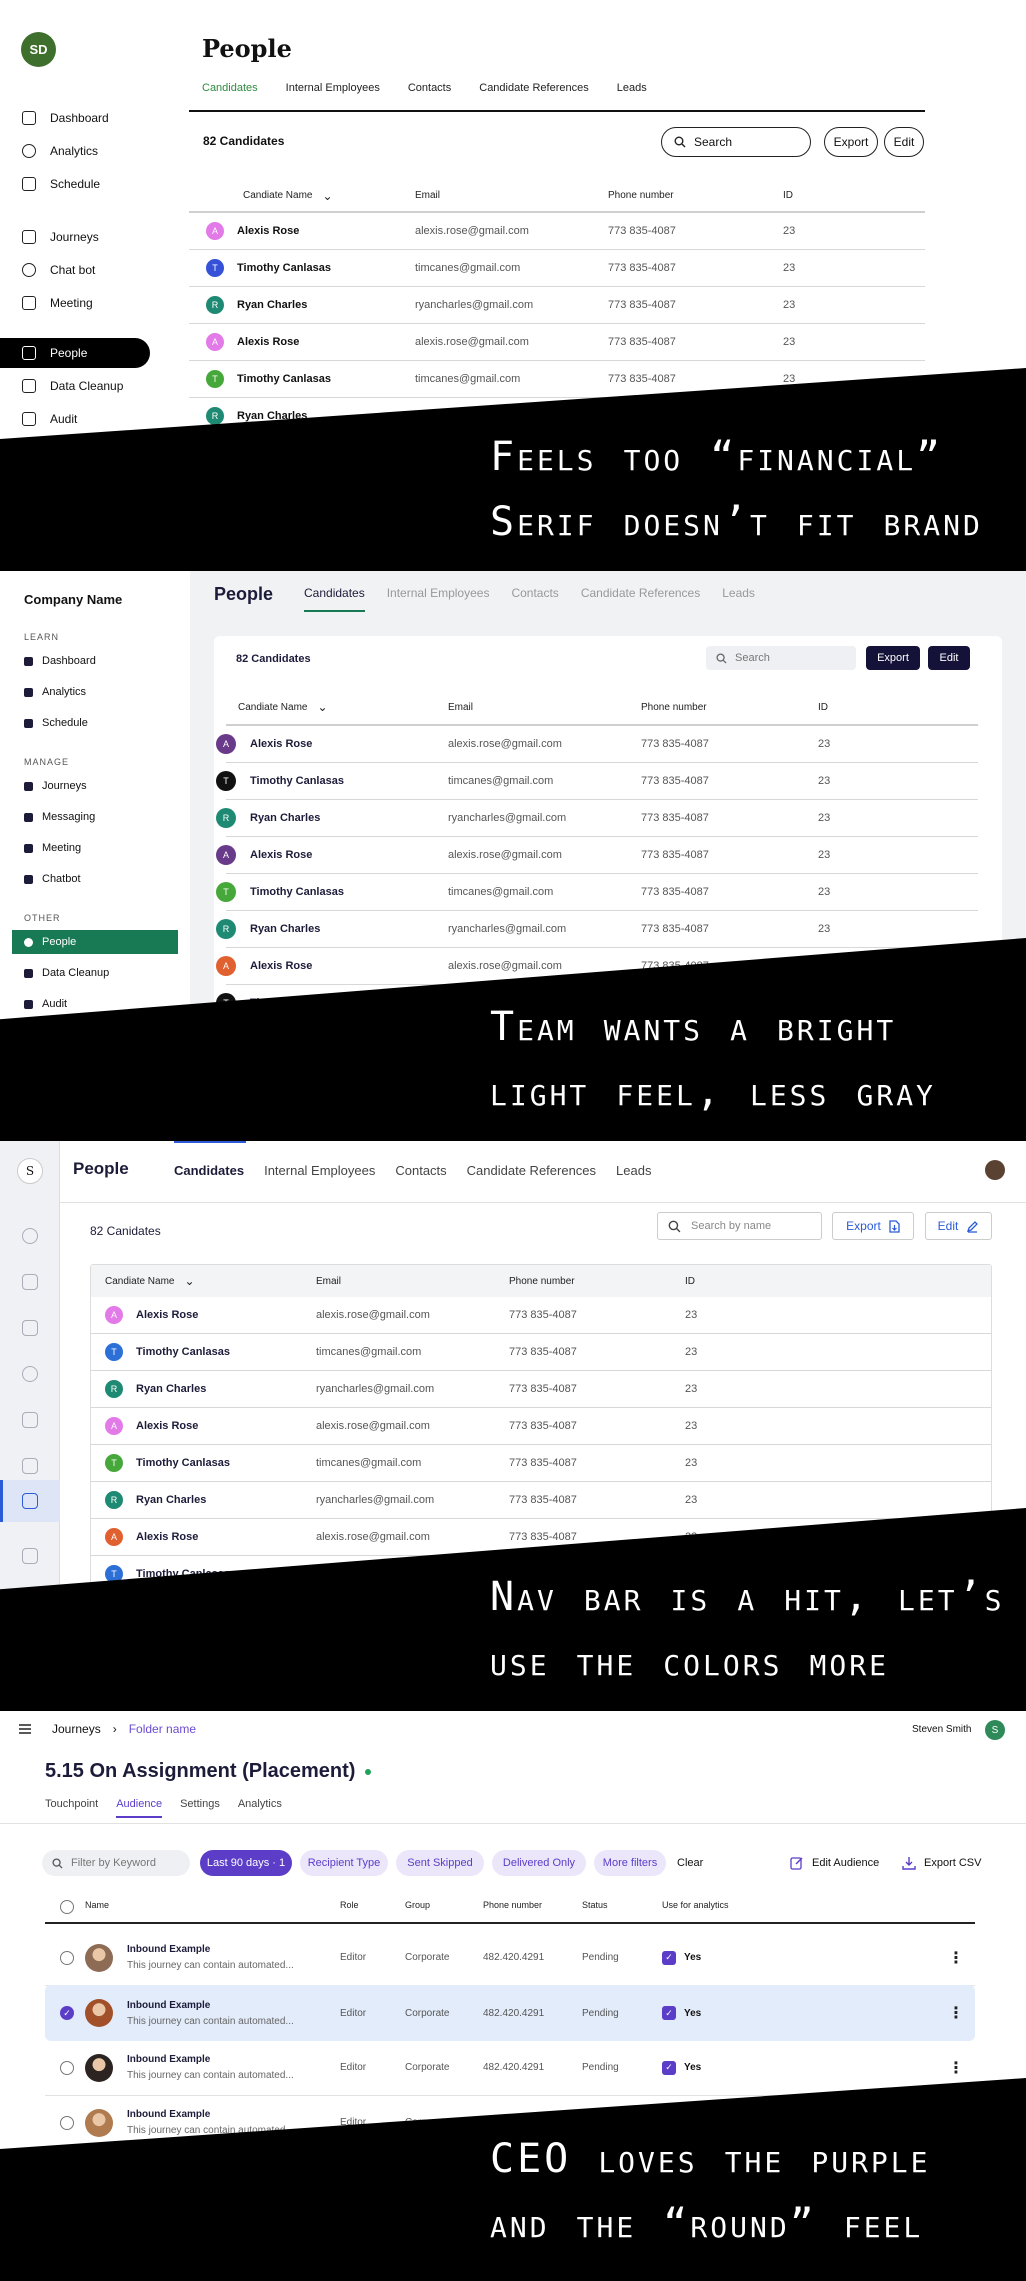  Describe the element at coordinates (995, 1730) in the screenshot. I see `user-avatar: S` at that location.